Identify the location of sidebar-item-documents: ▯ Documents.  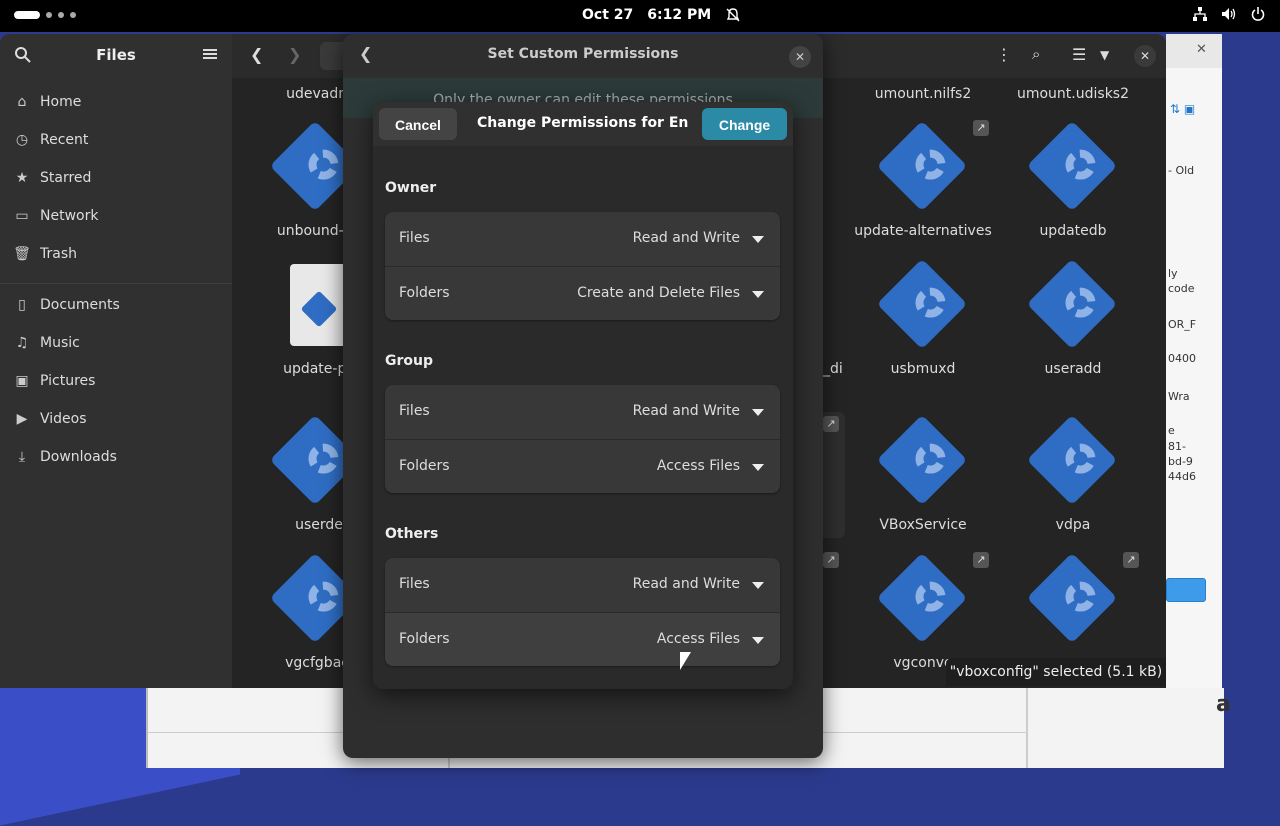
(116, 305).